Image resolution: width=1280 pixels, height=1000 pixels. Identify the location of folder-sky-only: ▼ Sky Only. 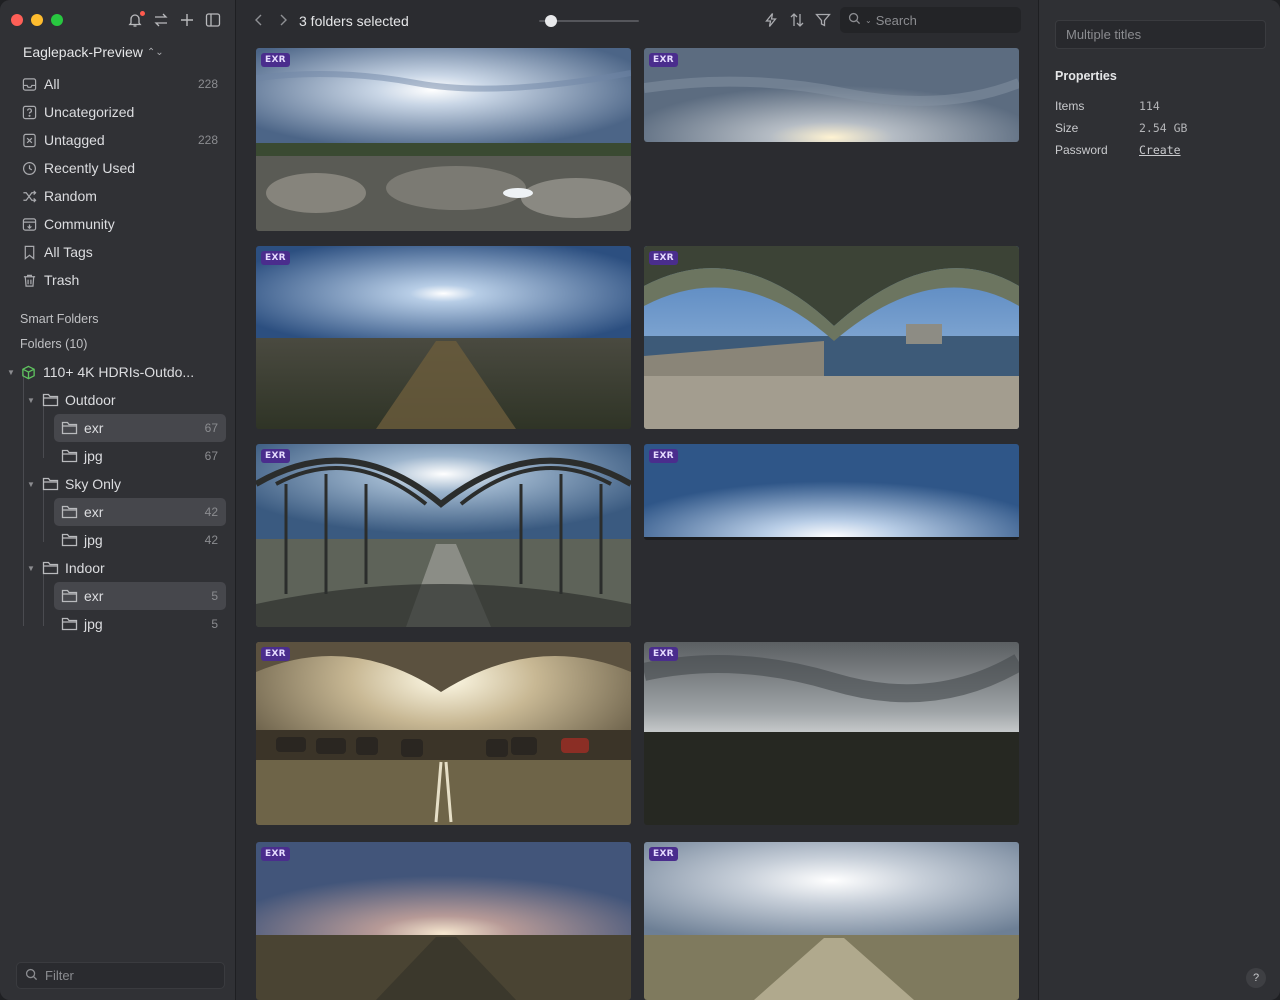
(118, 484).